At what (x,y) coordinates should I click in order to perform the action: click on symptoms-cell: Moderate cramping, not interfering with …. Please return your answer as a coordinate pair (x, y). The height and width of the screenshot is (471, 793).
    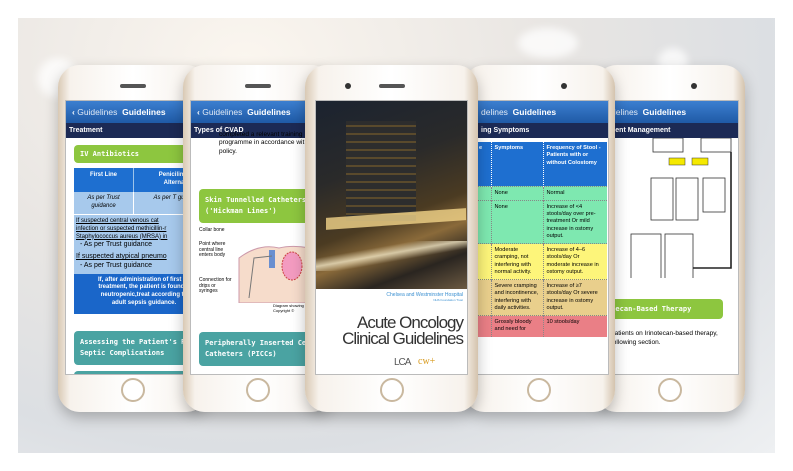
    Looking at the image, I should click on (516, 261).